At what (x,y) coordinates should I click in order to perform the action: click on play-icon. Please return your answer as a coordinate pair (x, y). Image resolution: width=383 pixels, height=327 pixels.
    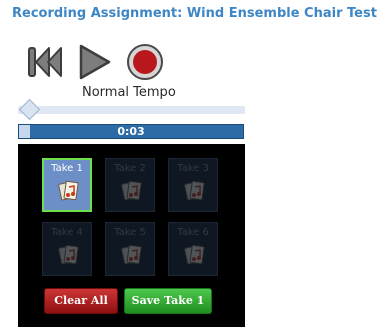
    Looking at the image, I should click on (95, 62).